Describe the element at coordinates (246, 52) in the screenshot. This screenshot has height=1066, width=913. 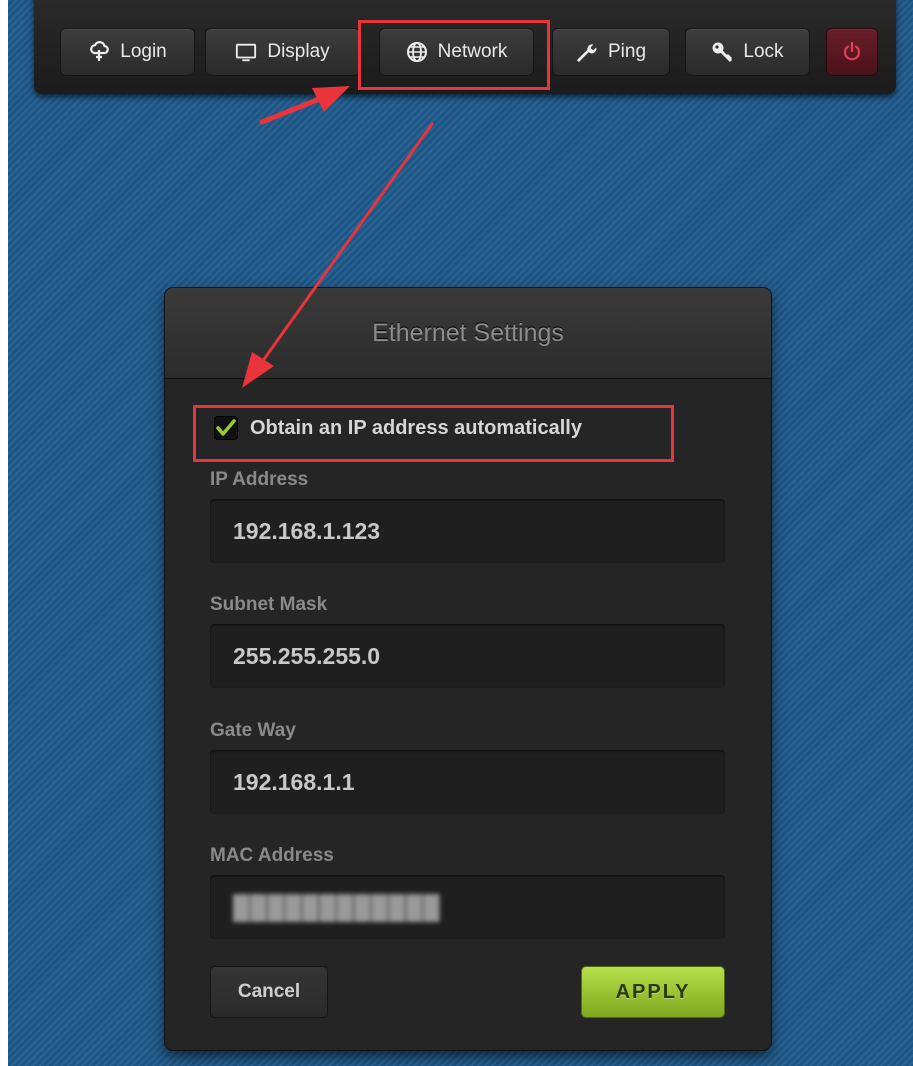
I see `monitor-icon` at that location.